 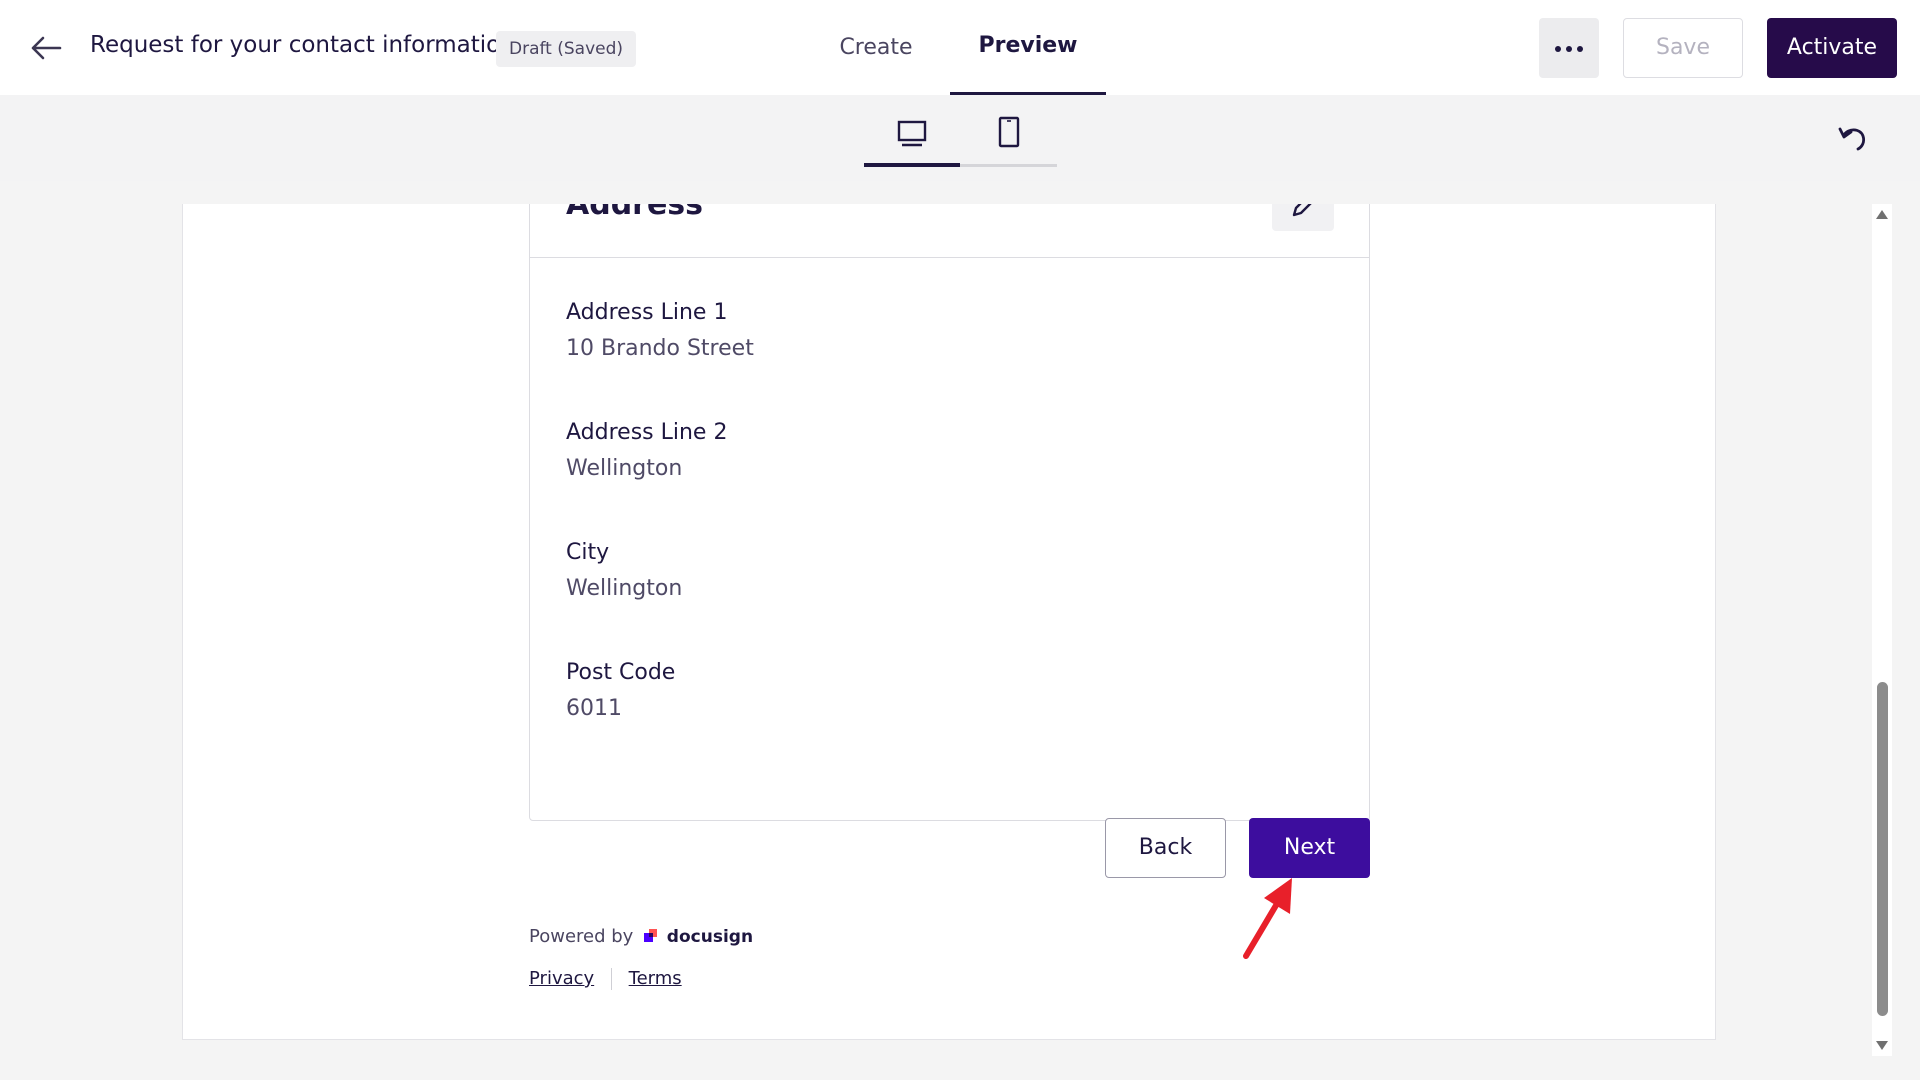 I want to click on tab-create: Create, so click(x=876, y=47).